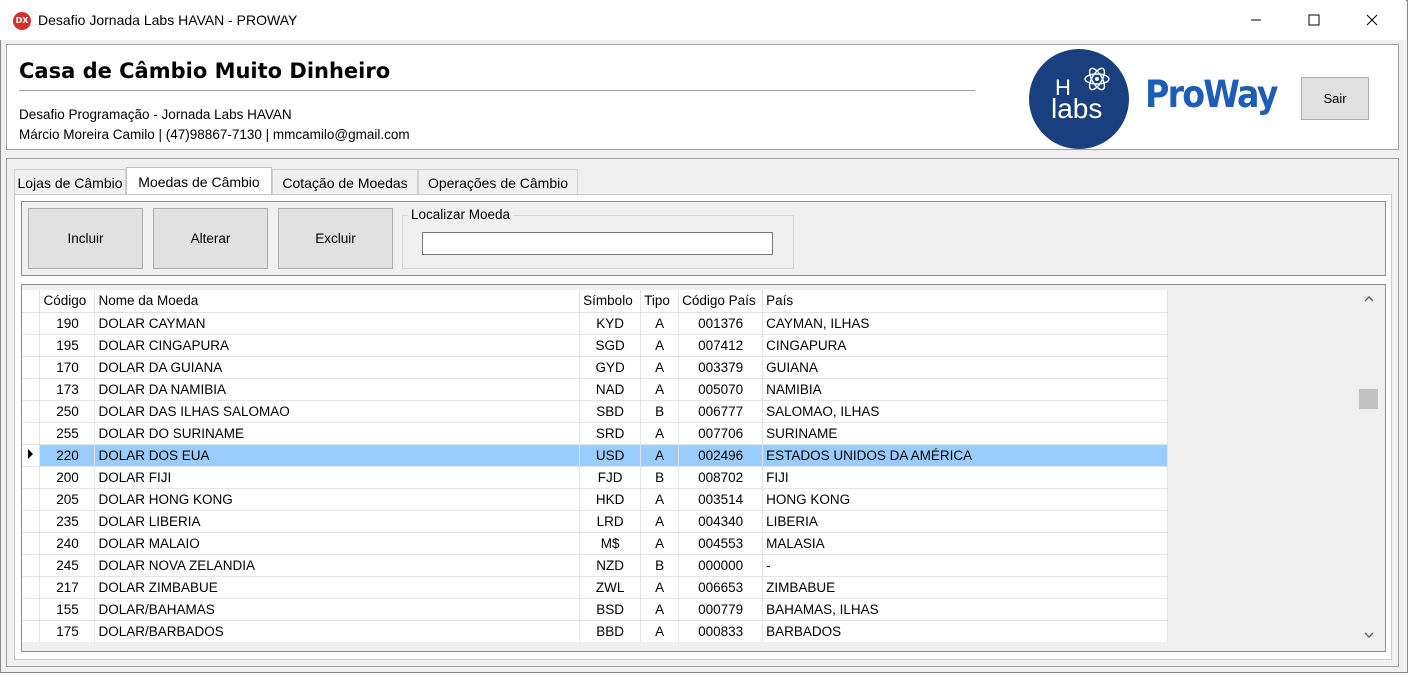 The height and width of the screenshot is (677, 1410). What do you see at coordinates (610, 499) in the screenshot?
I see `cell-simbolo: HKD` at bounding box center [610, 499].